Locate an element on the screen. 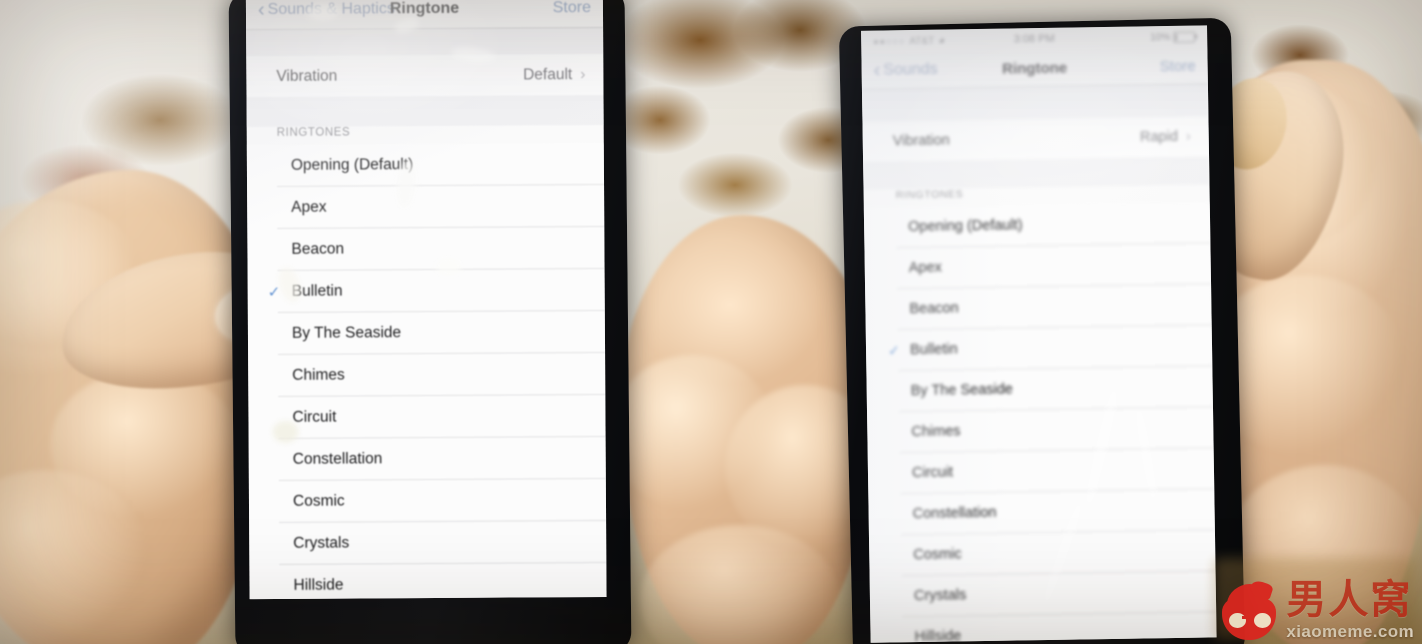  right-vibration-value: Rapid is located at coordinates (1159, 137).